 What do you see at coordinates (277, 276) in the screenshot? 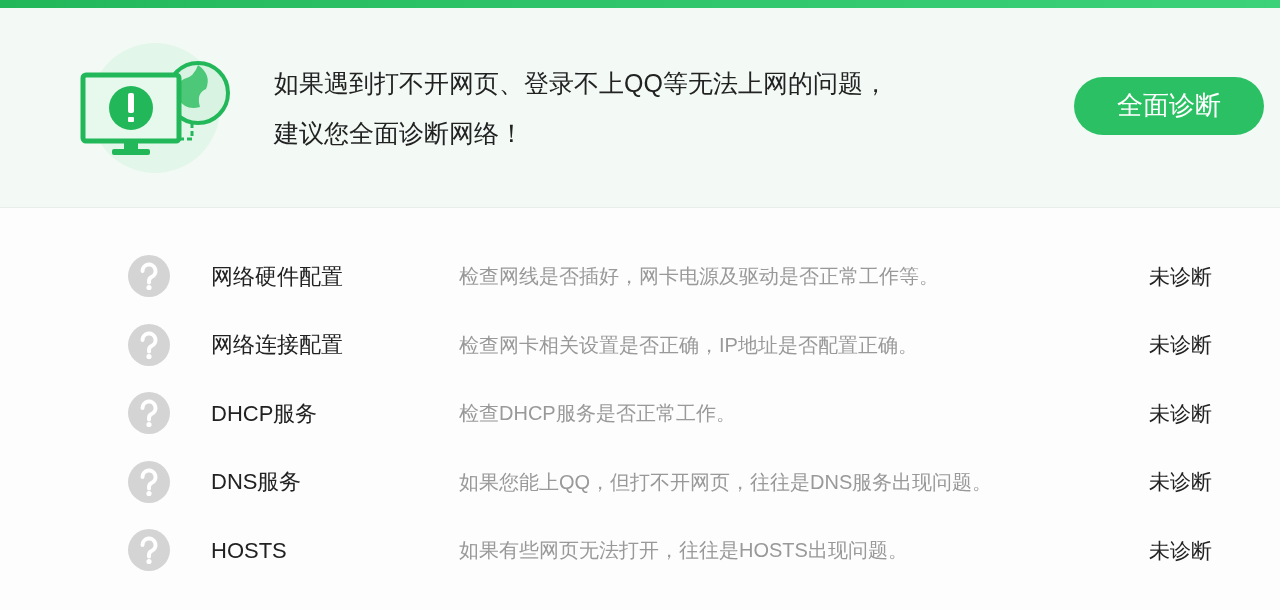
I see `check-name: 网络硬件配置` at bounding box center [277, 276].